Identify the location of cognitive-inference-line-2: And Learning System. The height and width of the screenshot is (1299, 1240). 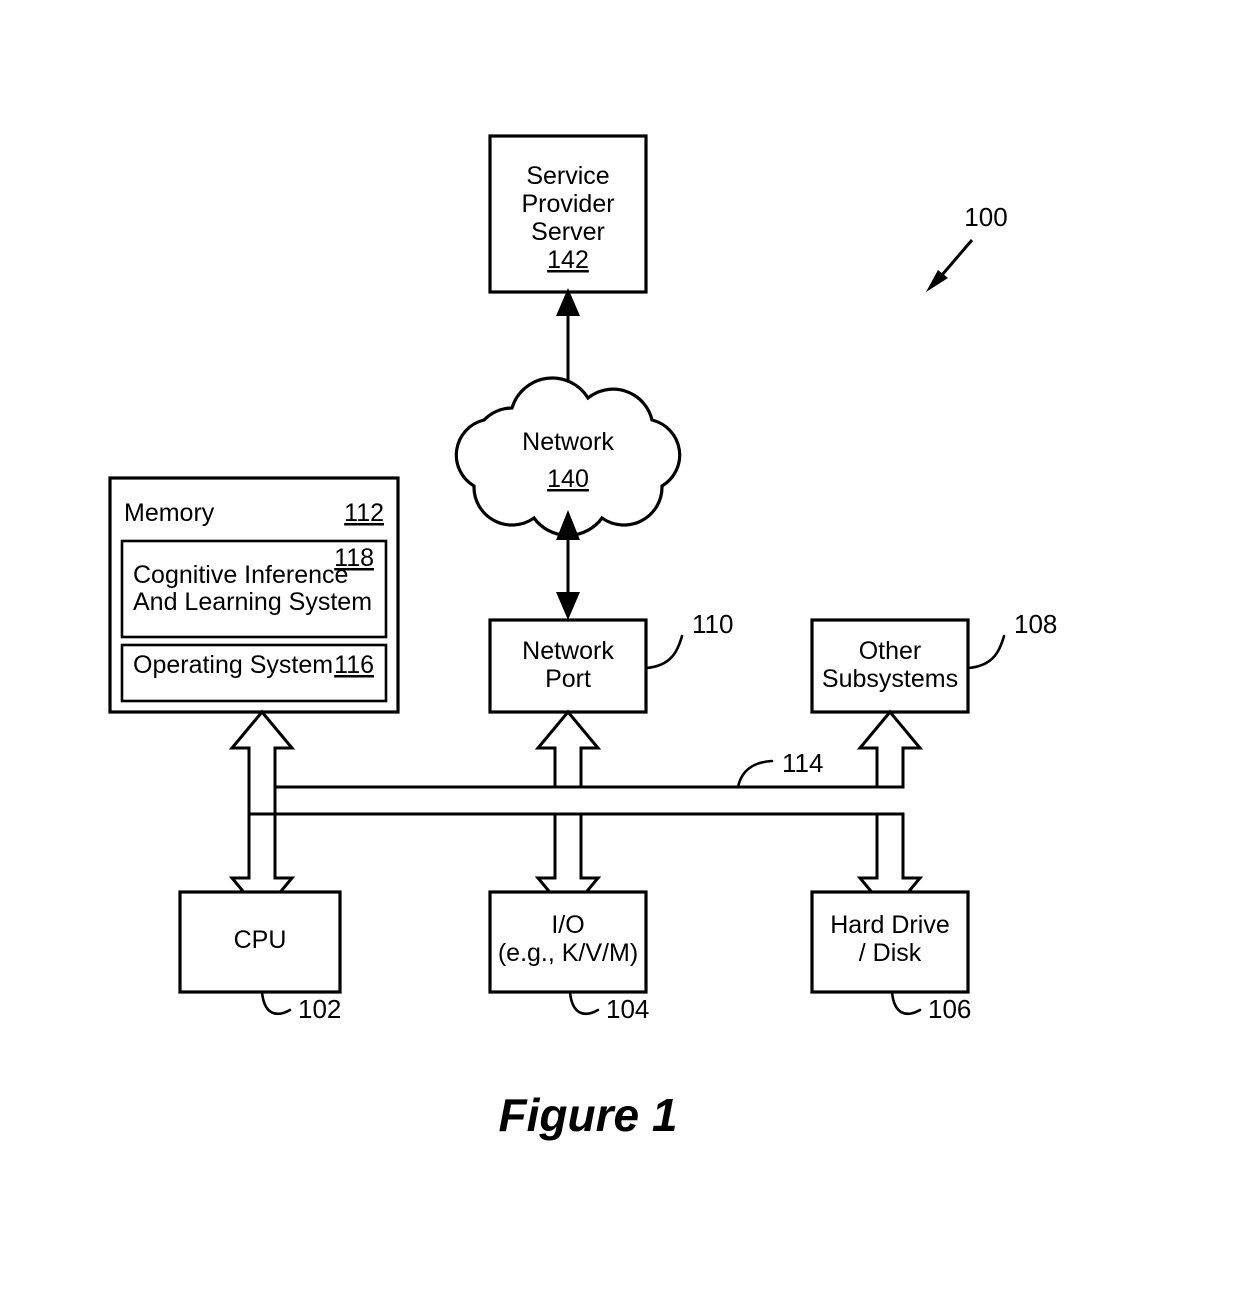
(252, 602).